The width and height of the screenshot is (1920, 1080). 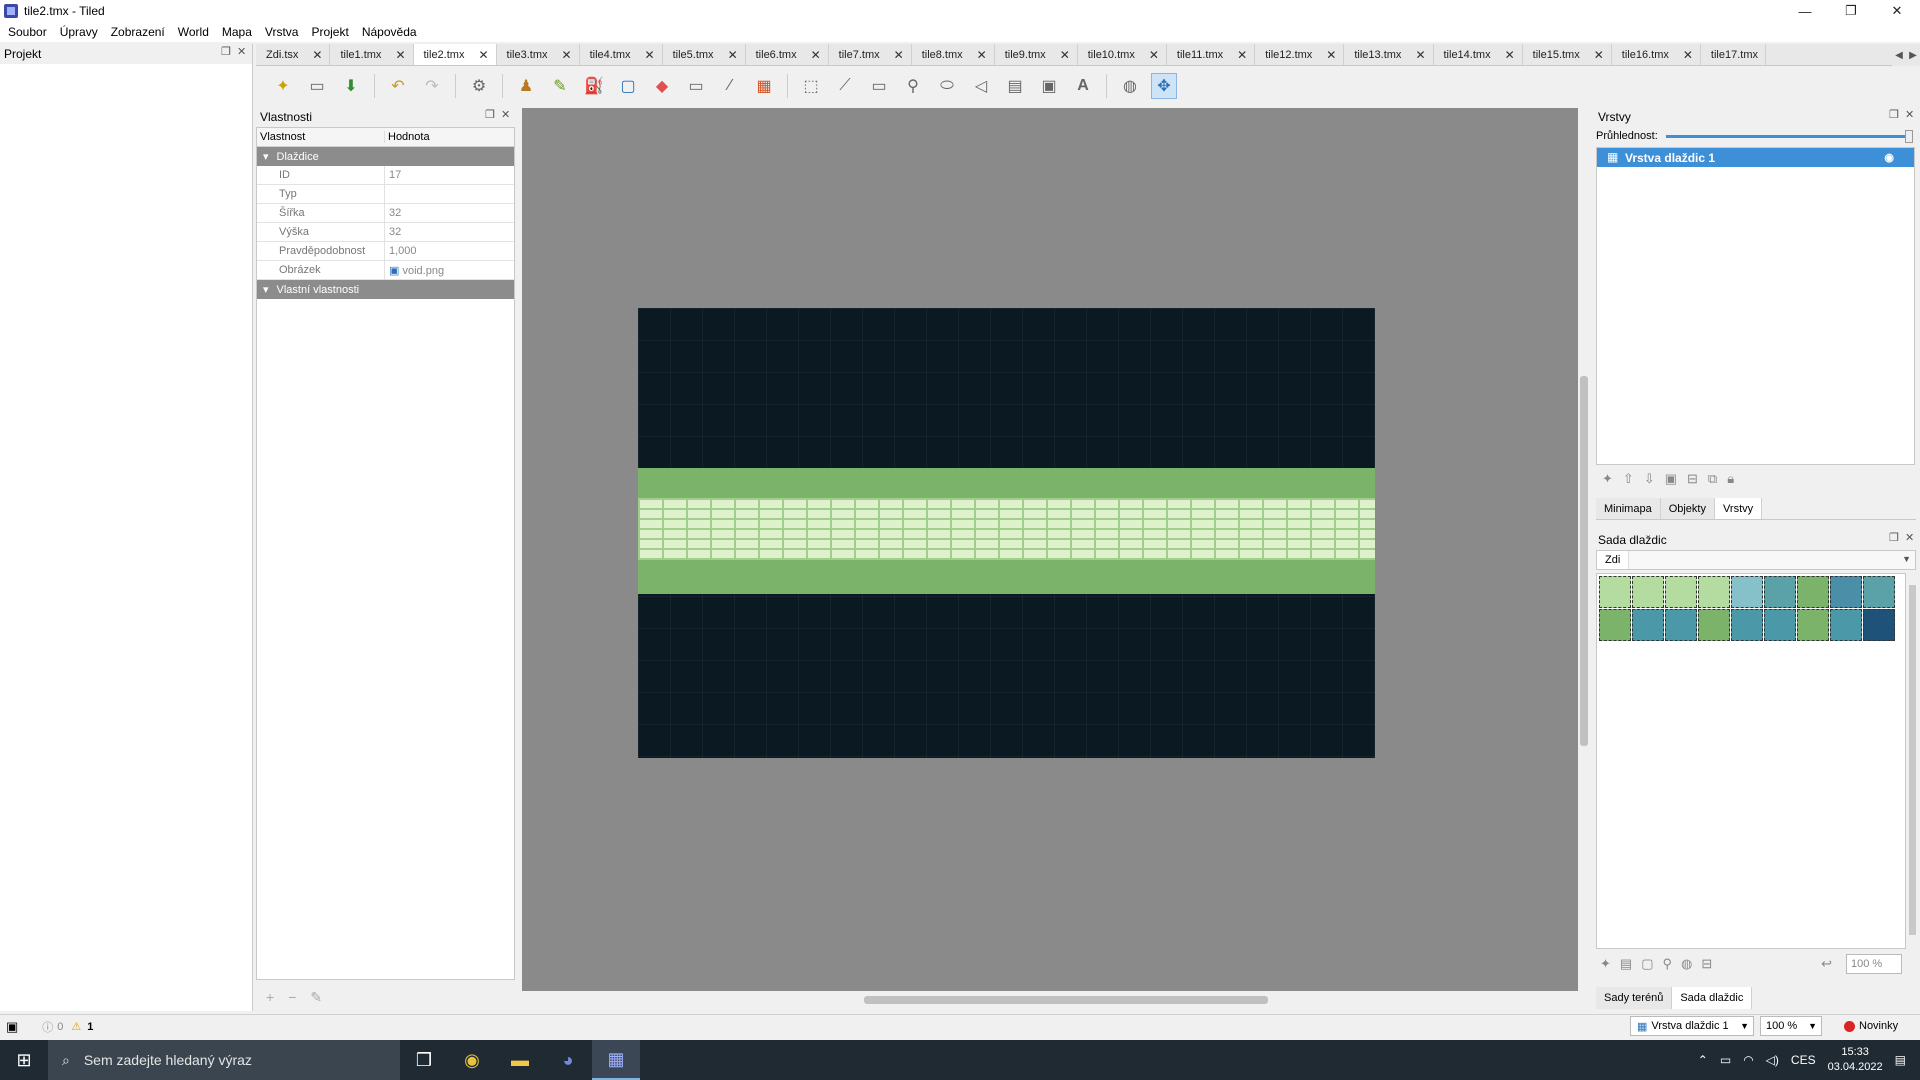 What do you see at coordinates (981, 86) in the screenshot?
I see `insert-polygon-icon: ◁` at bounding box center [981, 86].